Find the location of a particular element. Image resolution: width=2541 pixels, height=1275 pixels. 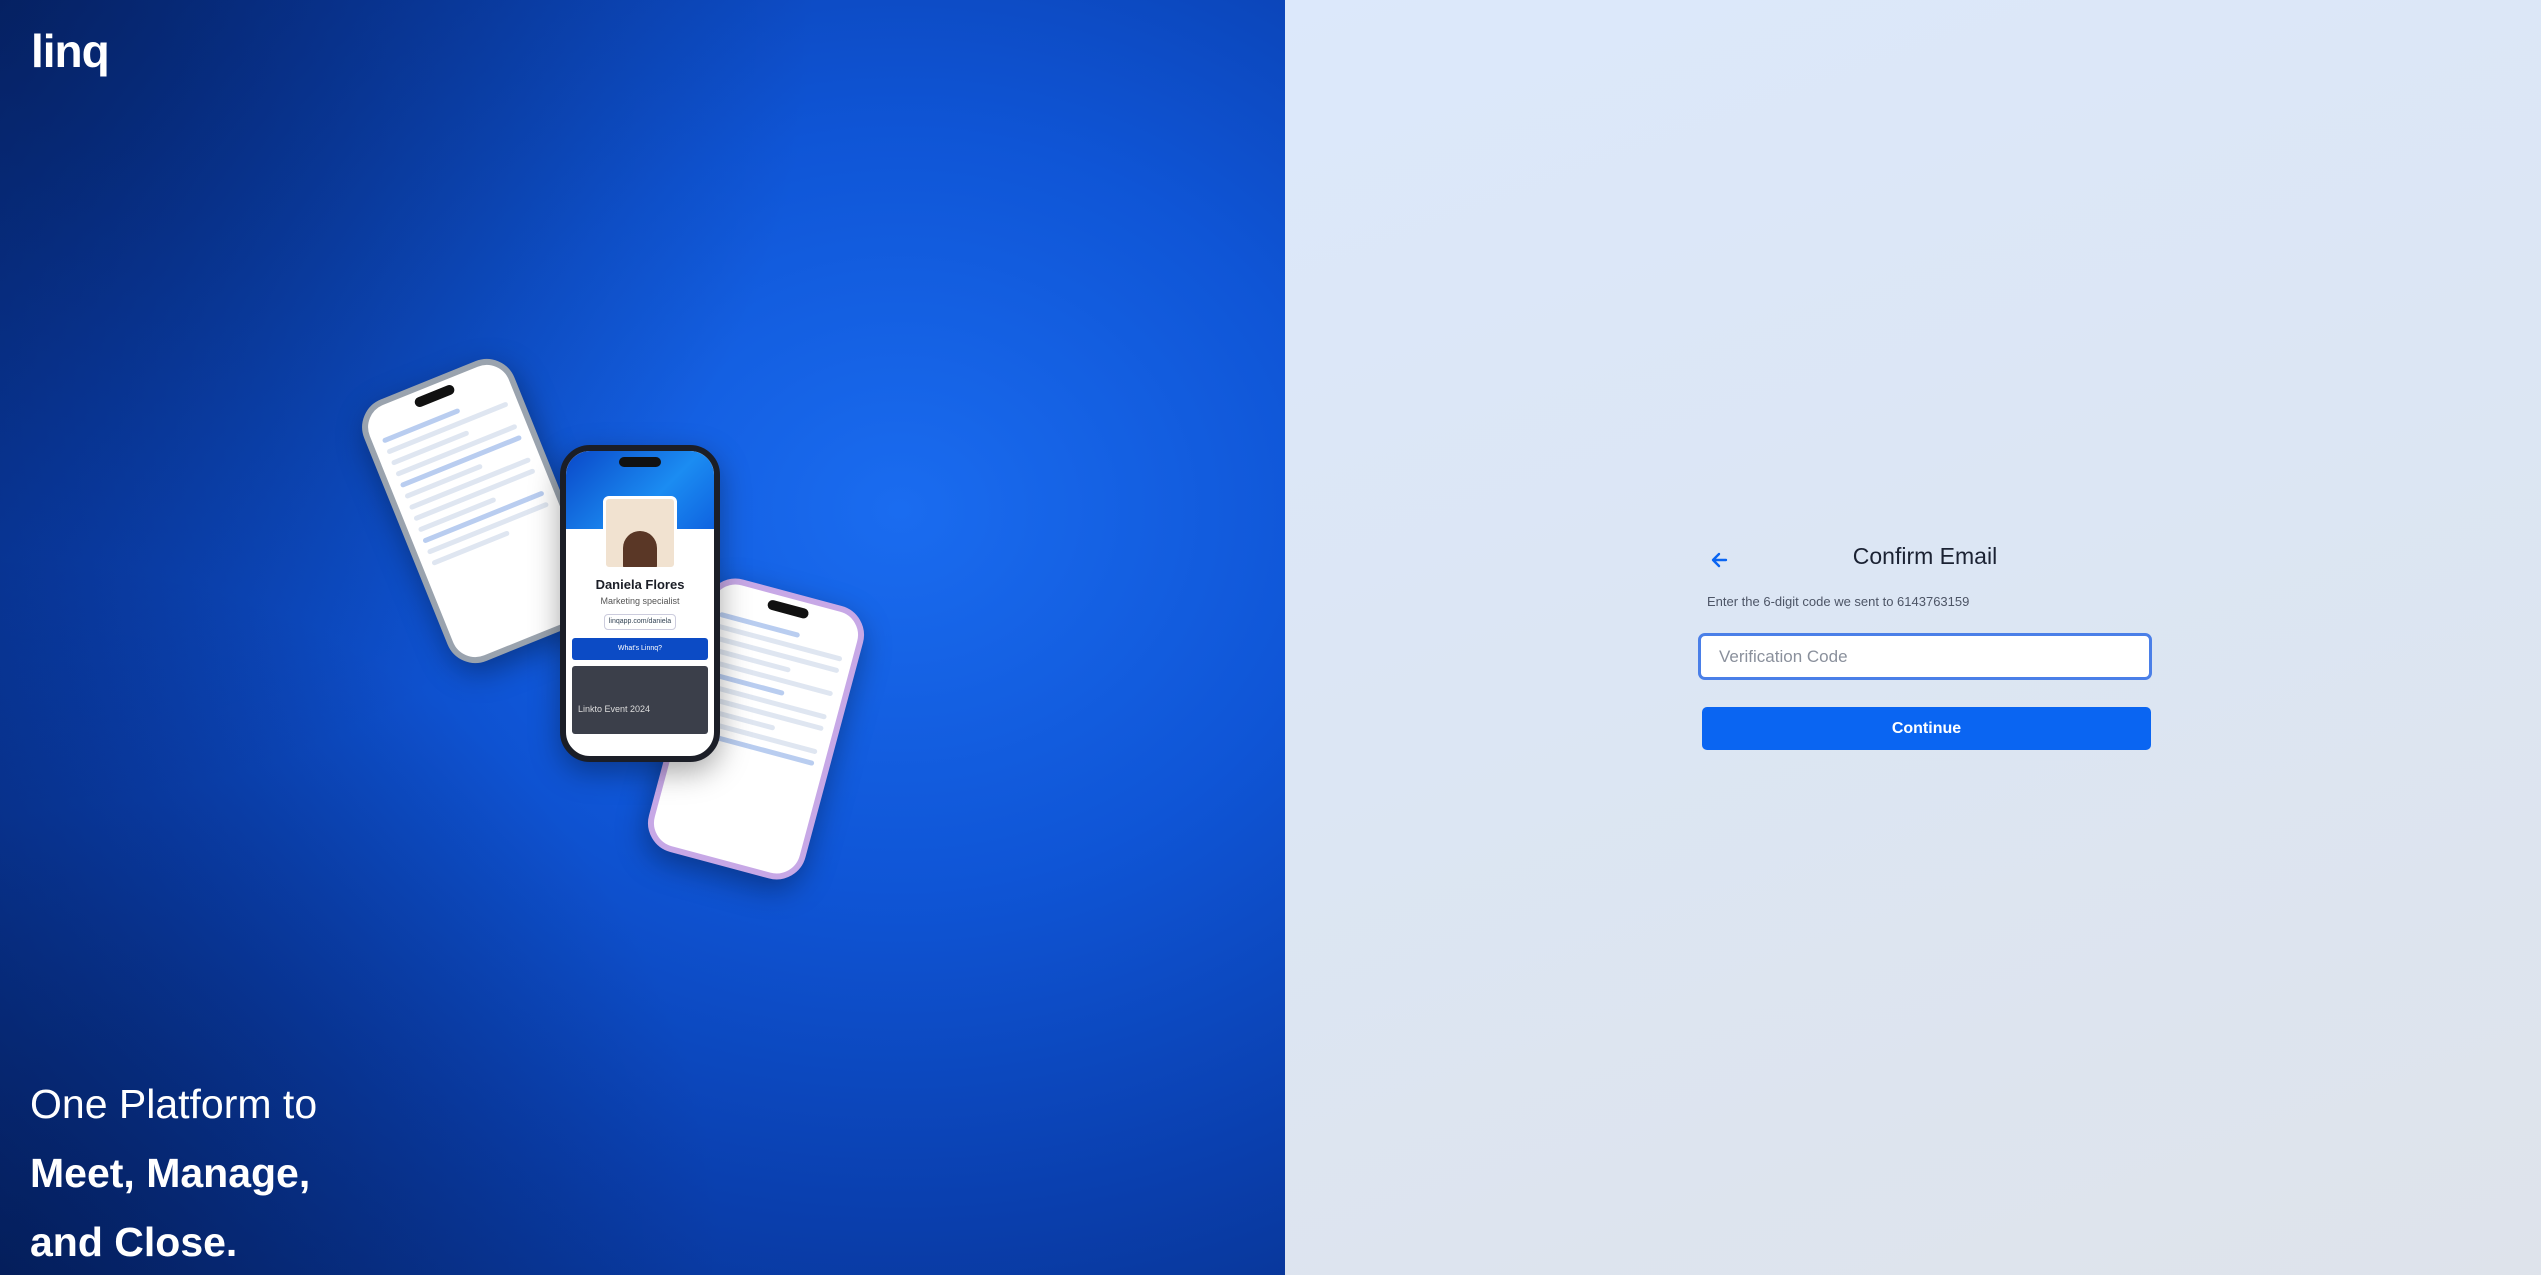

tagline-line-2: Meet, Manage, is located at coordinates (170, 1173).